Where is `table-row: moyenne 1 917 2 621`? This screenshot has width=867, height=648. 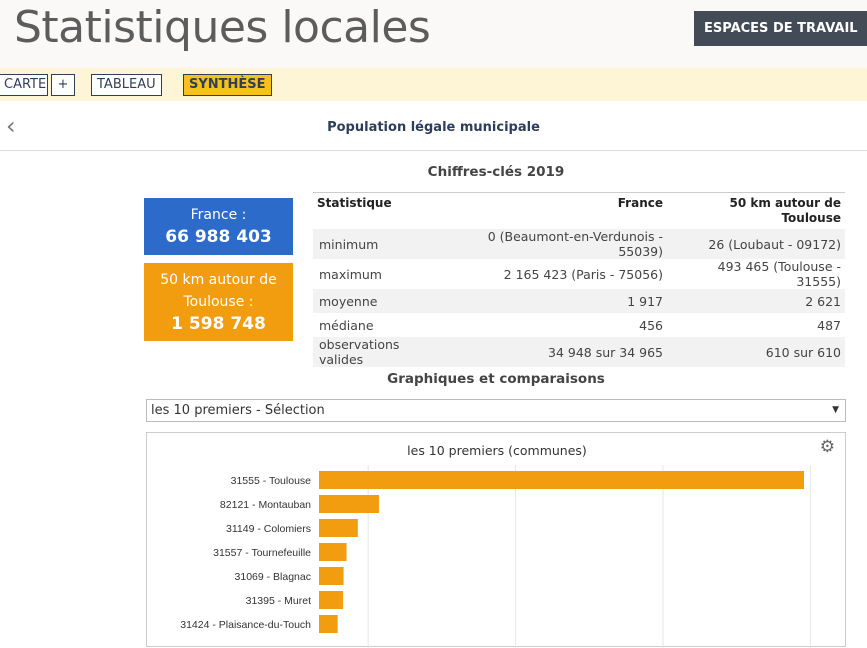
table-row: moyenne 1 917 2 621 is located at coordinates (579, 301).